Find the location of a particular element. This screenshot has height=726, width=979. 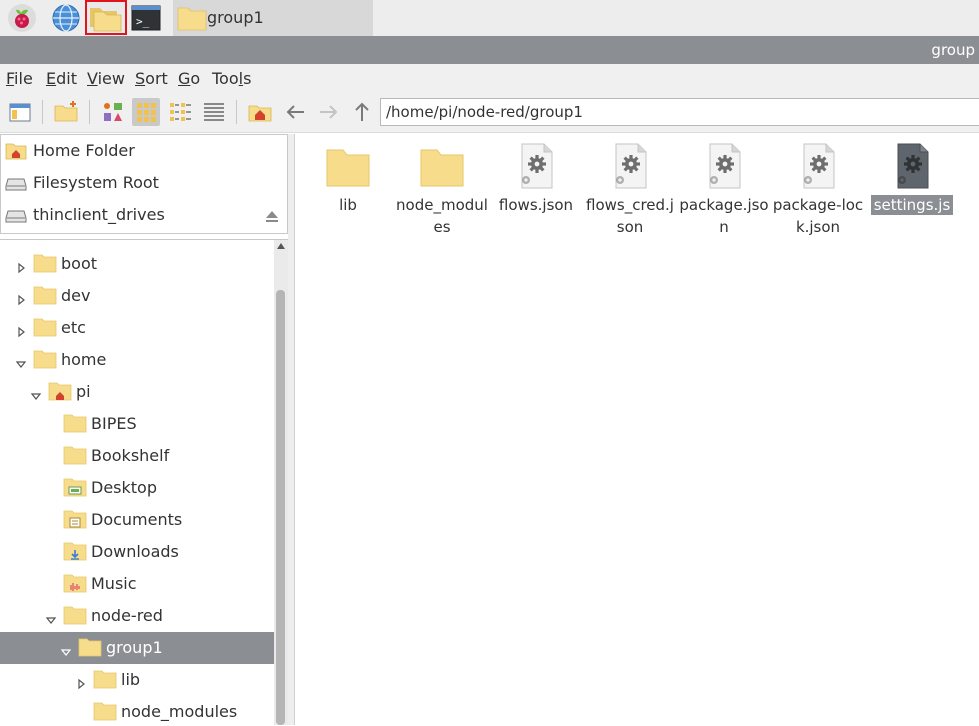

drive-icon is located at coordinates (16, 184).